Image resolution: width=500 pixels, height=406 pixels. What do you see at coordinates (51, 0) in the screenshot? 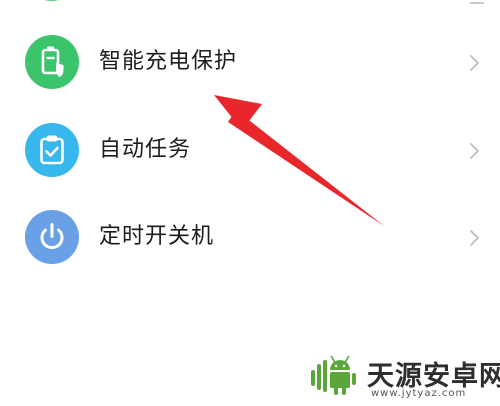
I see `partial-list-icon` at bounding box center [51, 0].